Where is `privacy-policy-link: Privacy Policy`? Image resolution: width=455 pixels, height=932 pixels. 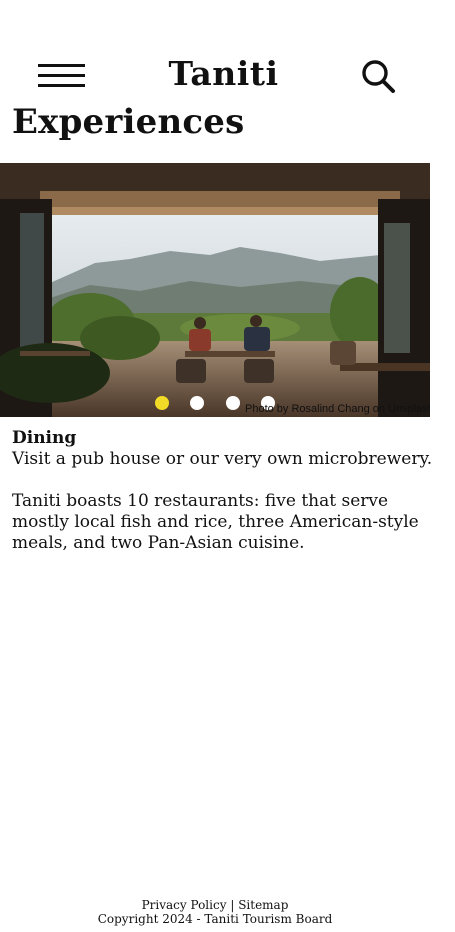
privacy-policy-link: Privacy Policy is located at coordinates (184, 905).